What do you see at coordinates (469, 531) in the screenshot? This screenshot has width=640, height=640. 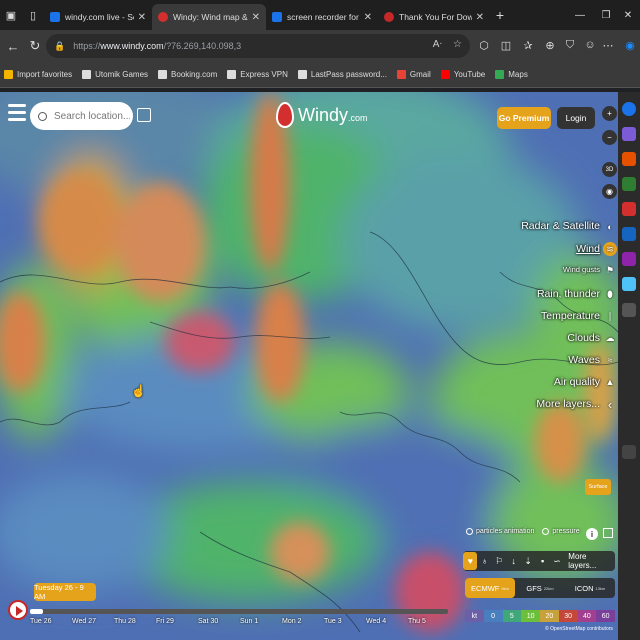 I see `particles-toggle` at bounding box center [469, 531].